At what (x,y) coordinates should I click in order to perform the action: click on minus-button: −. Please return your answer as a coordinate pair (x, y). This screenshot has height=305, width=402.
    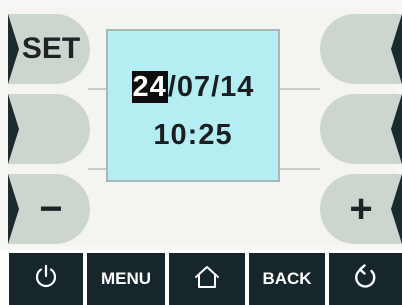
    Looking at the image, I should click on (49, 209).